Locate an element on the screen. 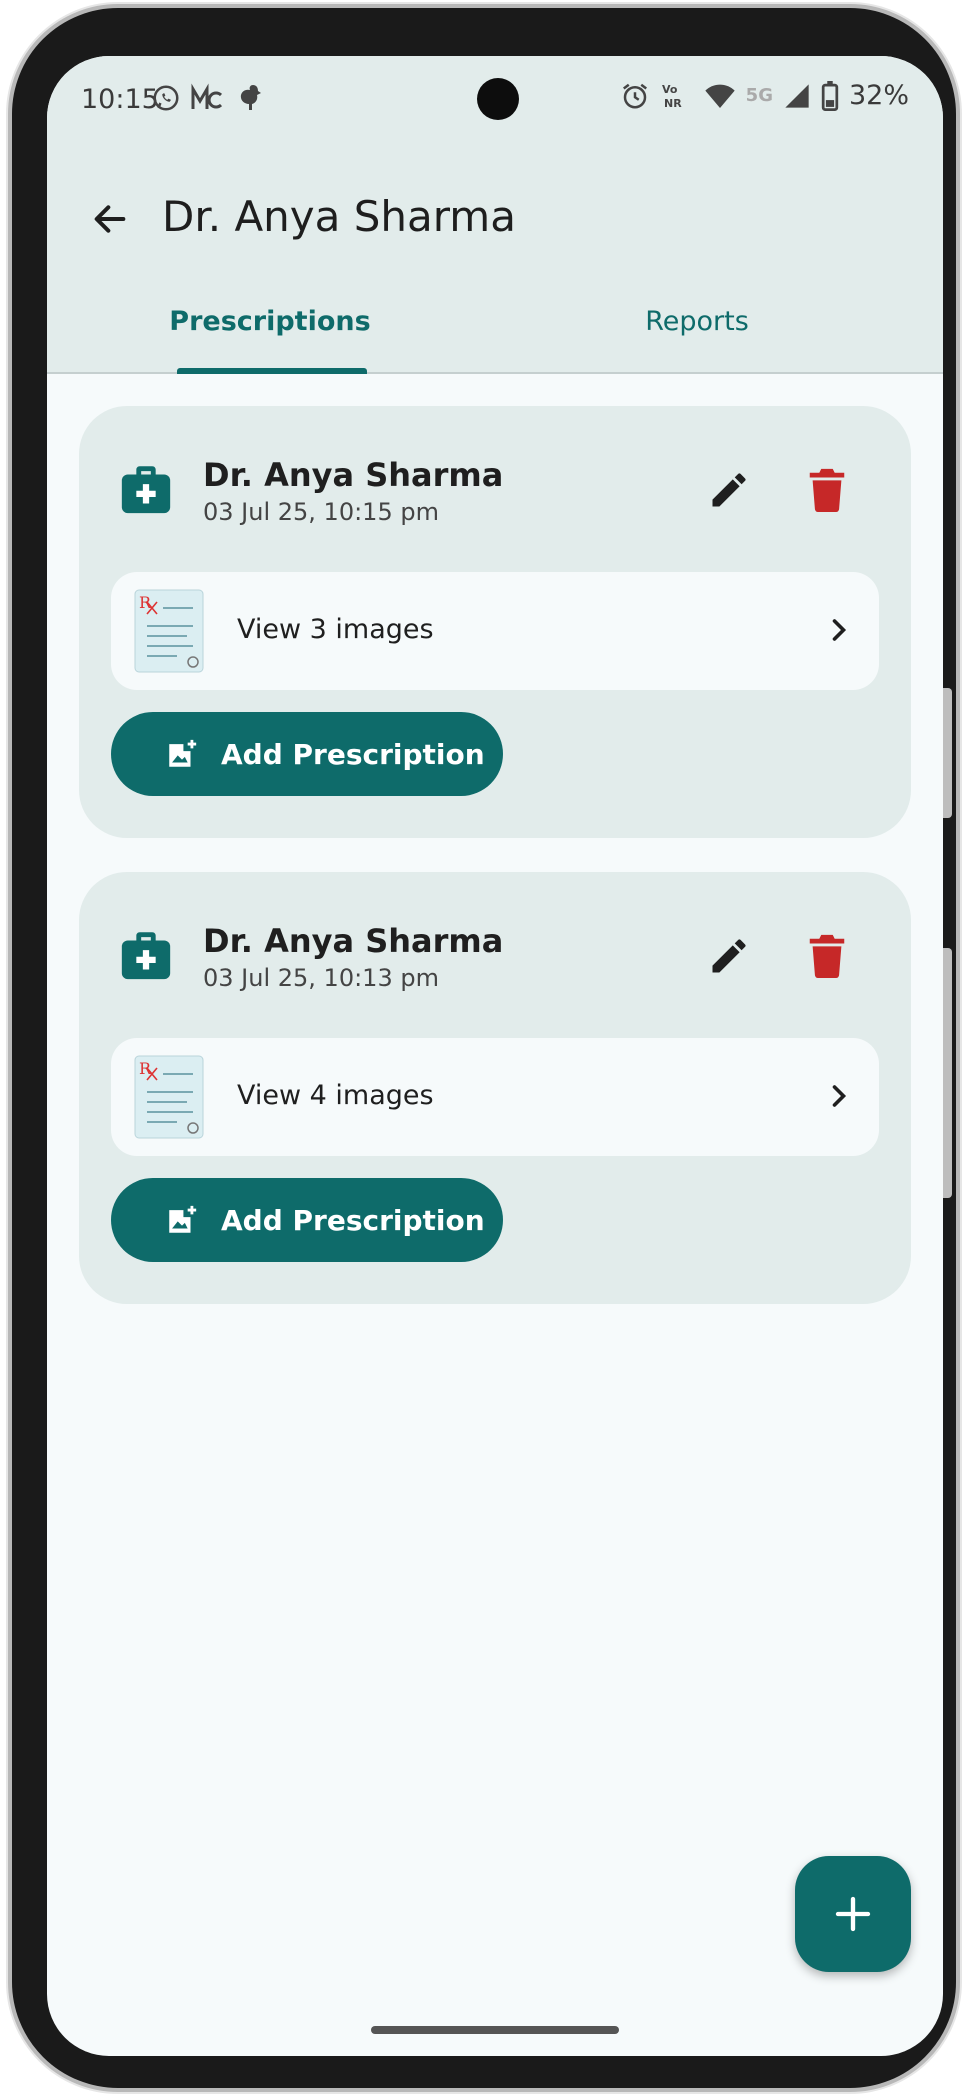 Image resolution: width=978 pixels, height=2100 pixels. view-images-label: View 4 images is located at coordinates (335, 1095).